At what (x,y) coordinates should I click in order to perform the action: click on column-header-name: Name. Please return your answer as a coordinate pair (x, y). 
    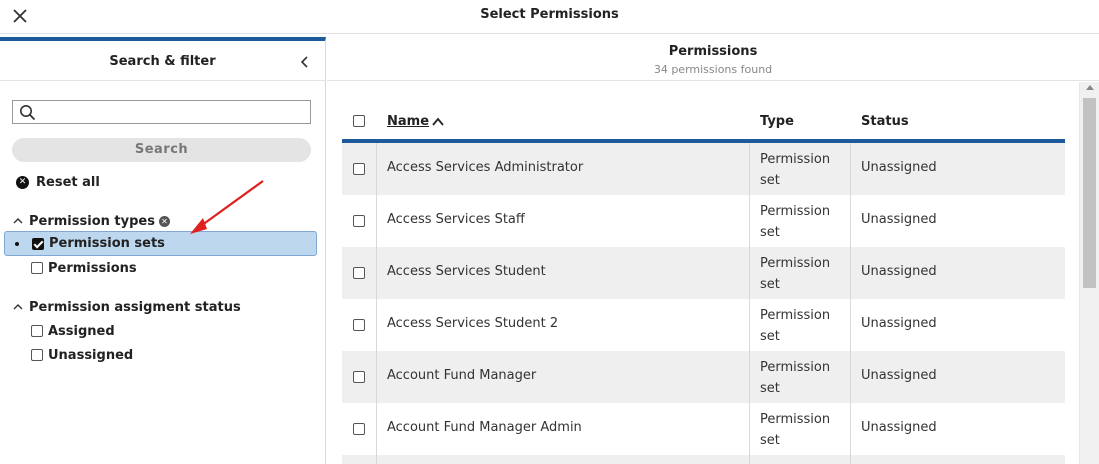
    Looking at the image, I should click on (415, 121).